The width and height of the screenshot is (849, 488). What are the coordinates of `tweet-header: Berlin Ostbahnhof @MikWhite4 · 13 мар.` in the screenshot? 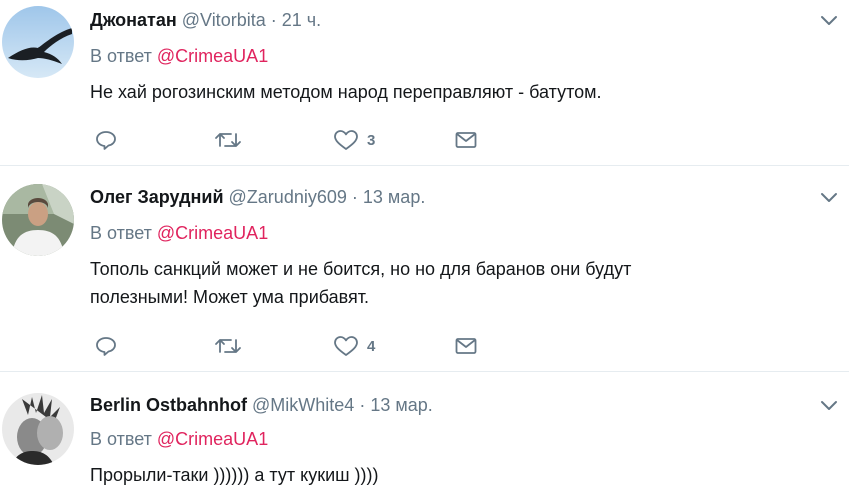 It's located at (261, 405).